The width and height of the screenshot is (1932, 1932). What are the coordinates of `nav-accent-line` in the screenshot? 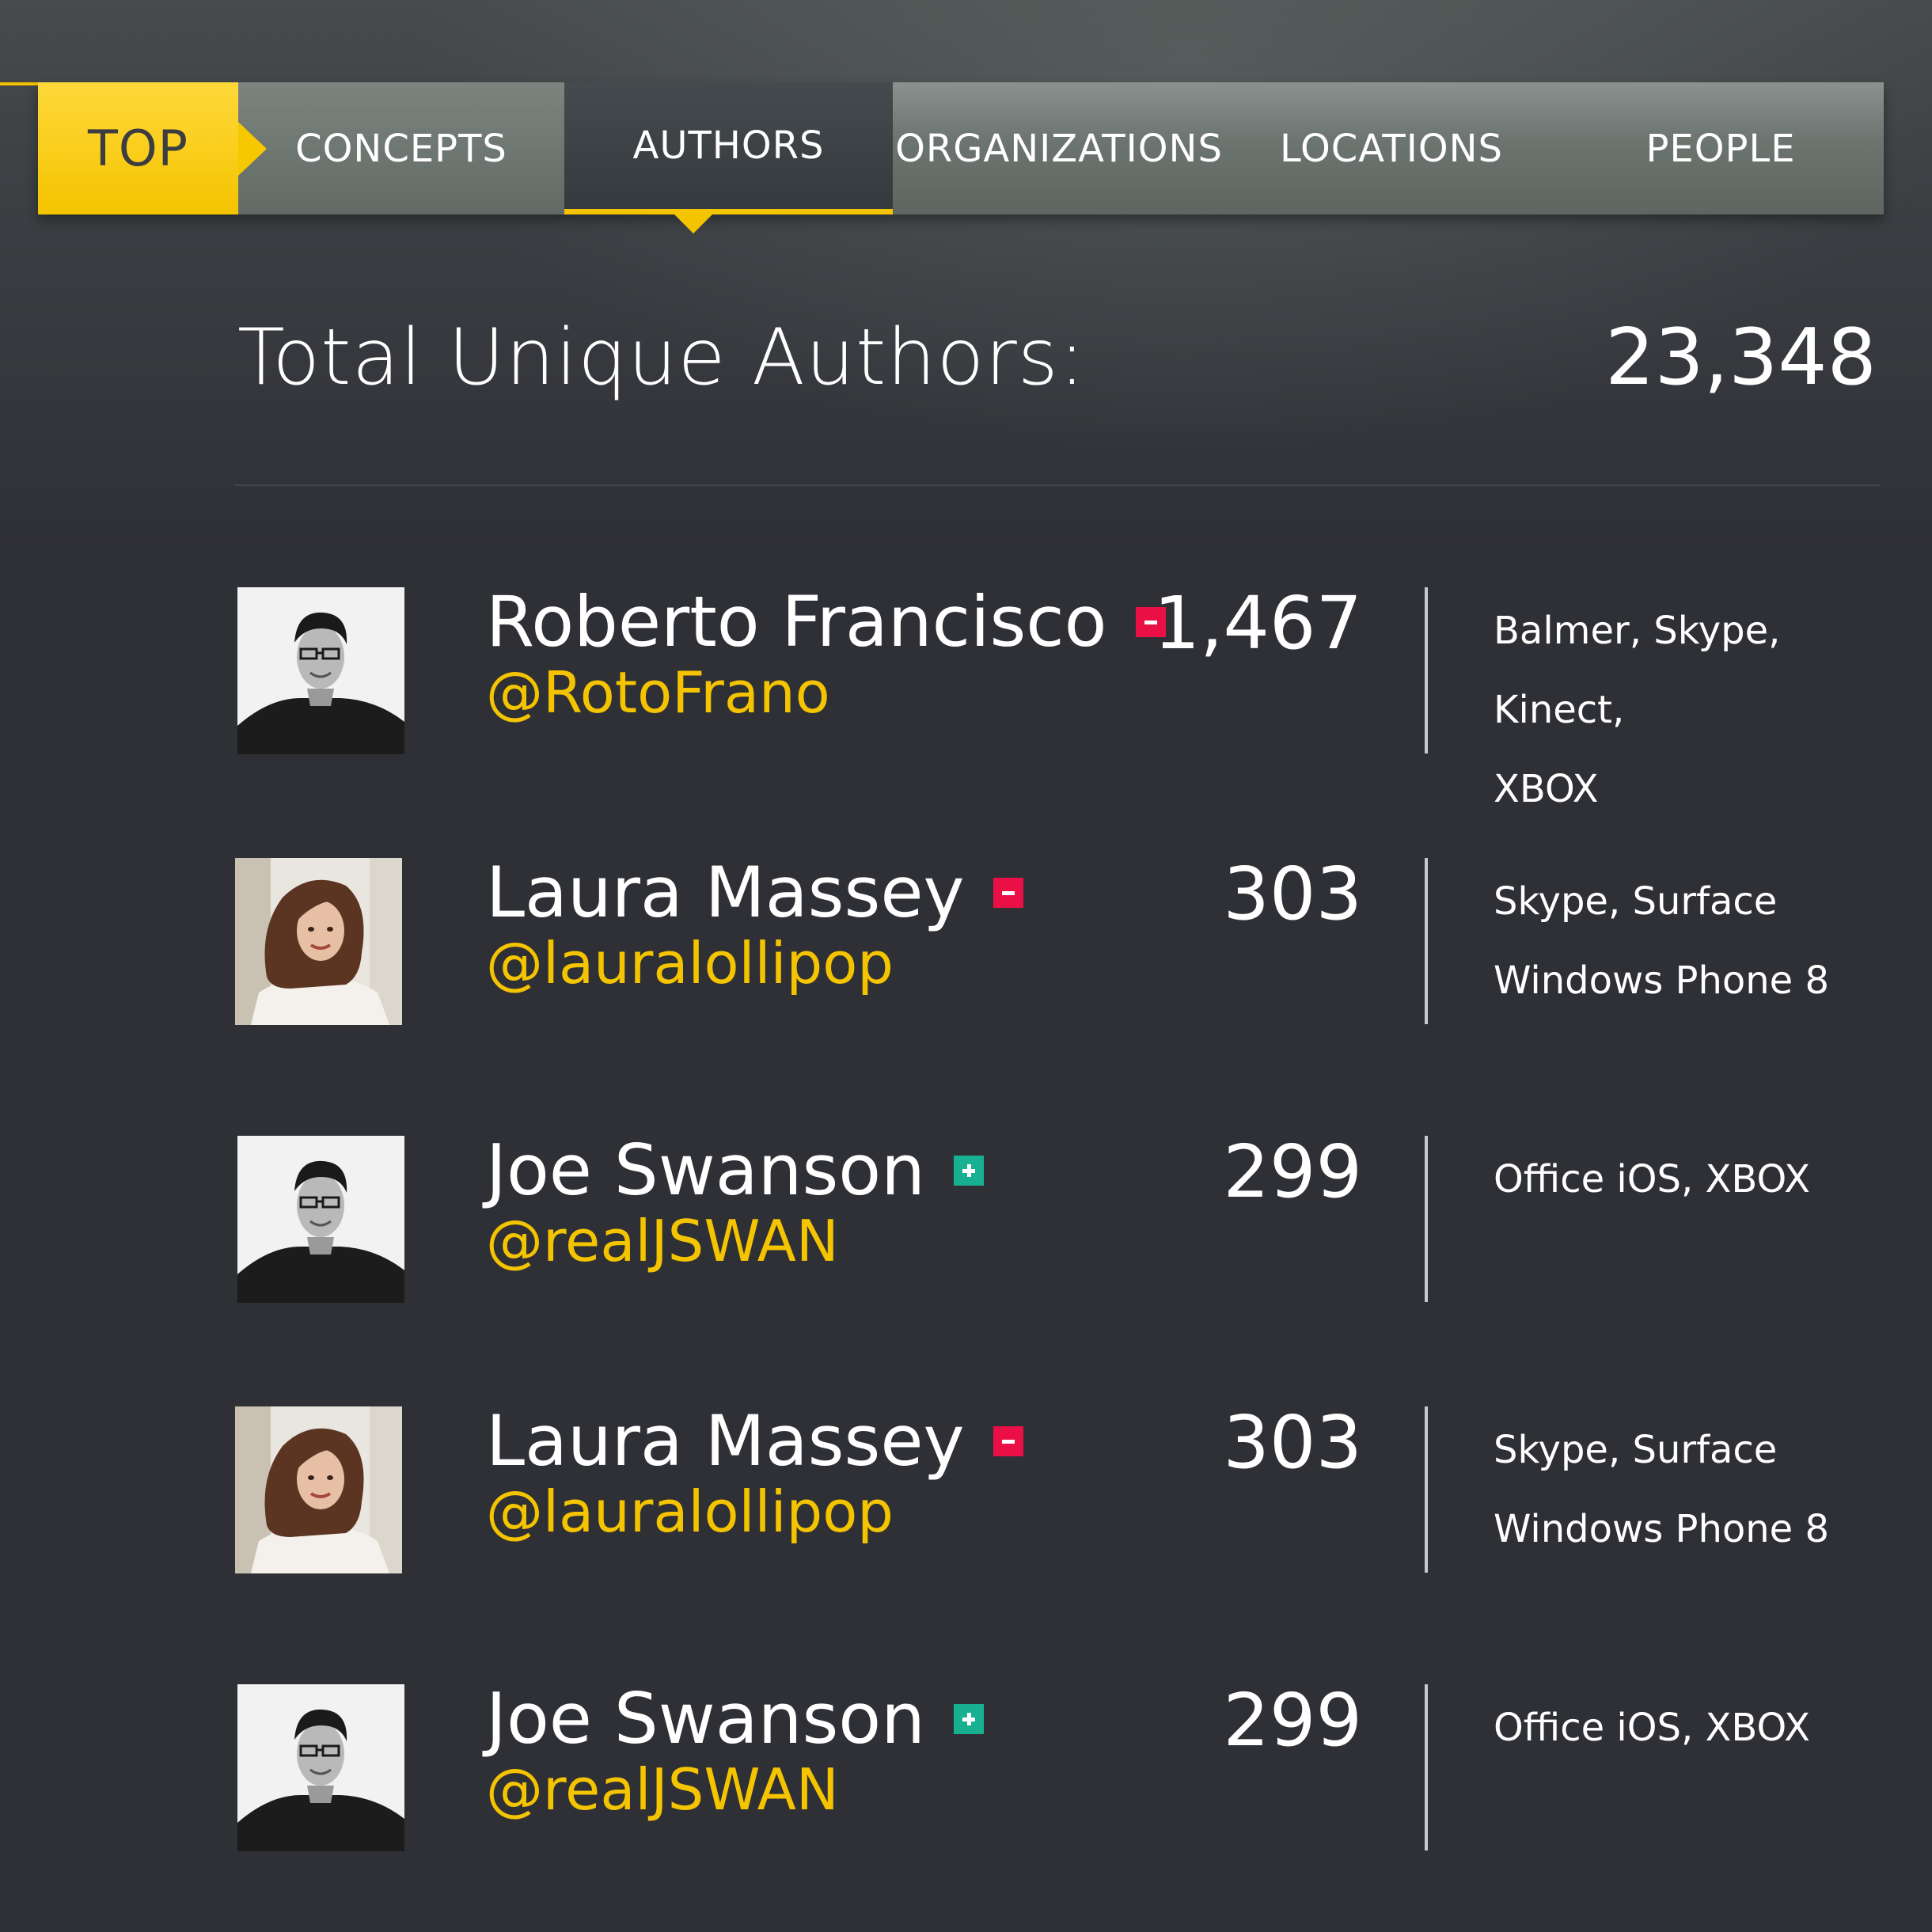 It's located at (20, 83).